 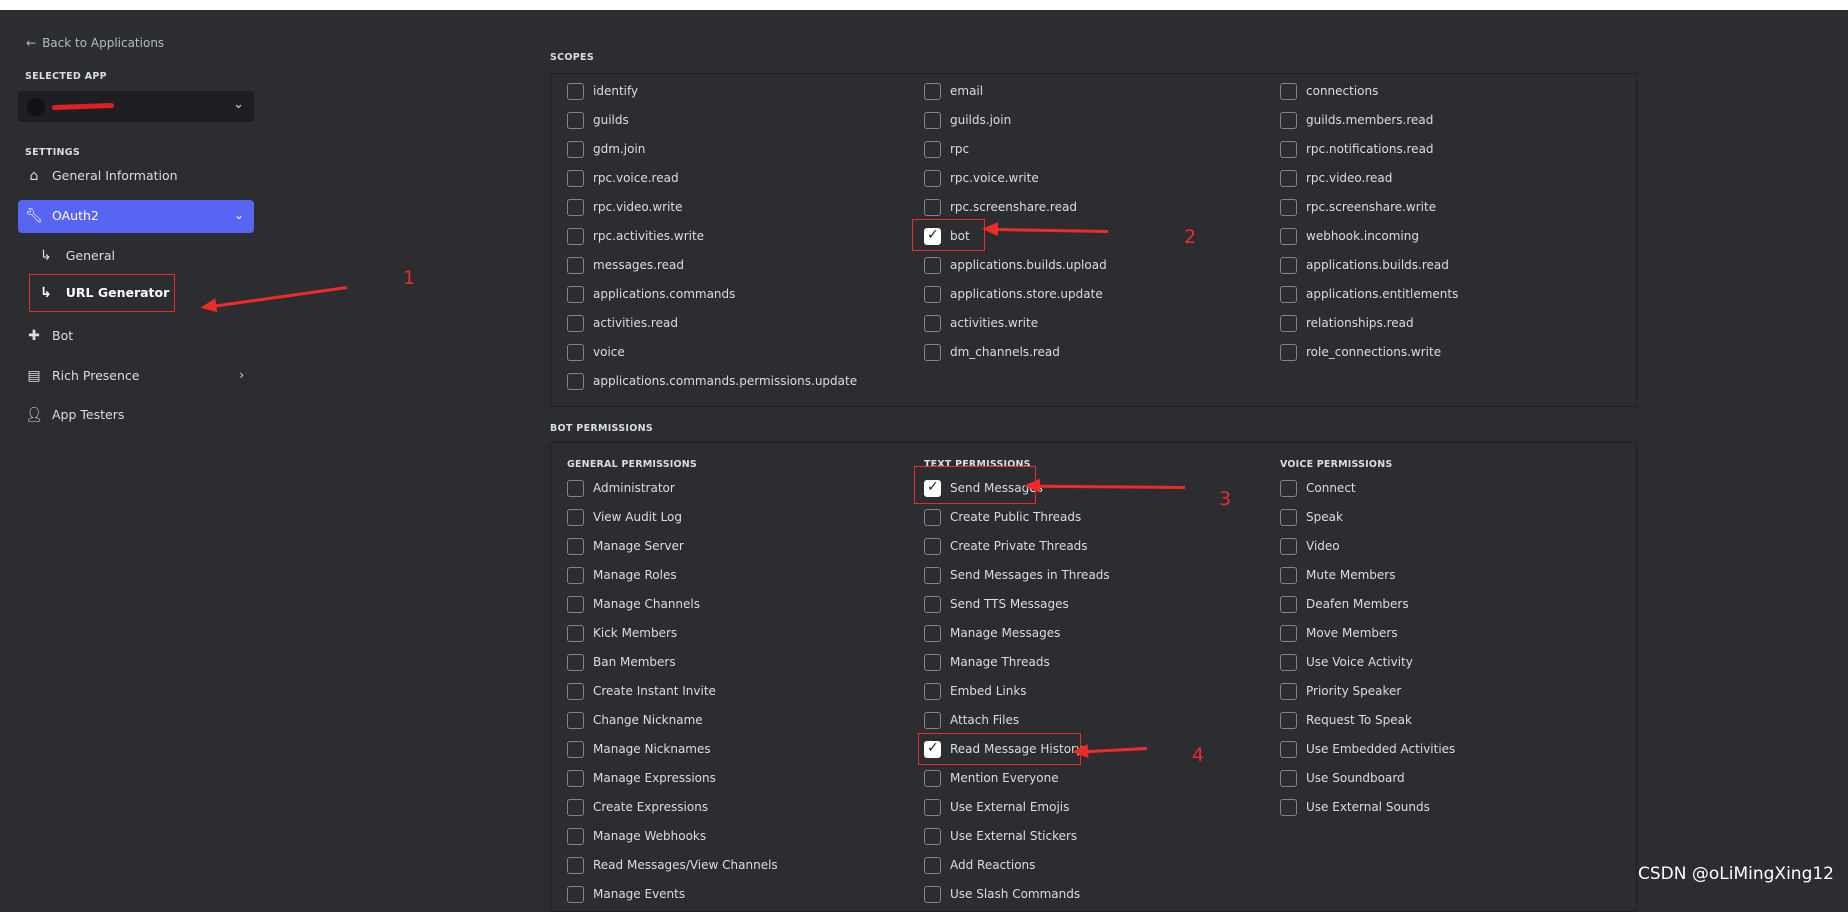 What do you see at coordinates (95, 43) in the screenshot?
I see `back-to-applications-link: ← Back to Applications` at bounding box center [95, 43].